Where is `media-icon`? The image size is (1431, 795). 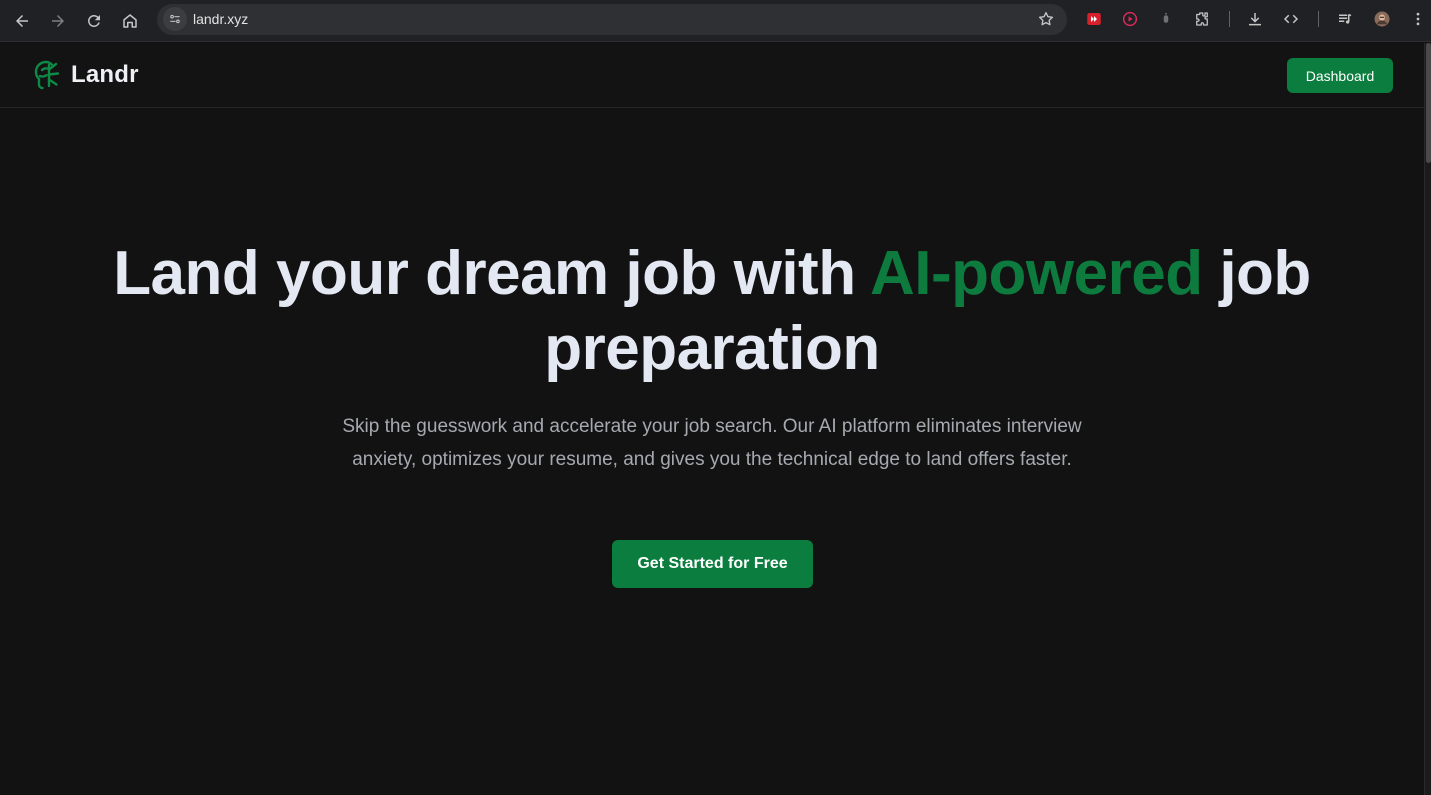
media-icon is located at coordinates (1345, 18).